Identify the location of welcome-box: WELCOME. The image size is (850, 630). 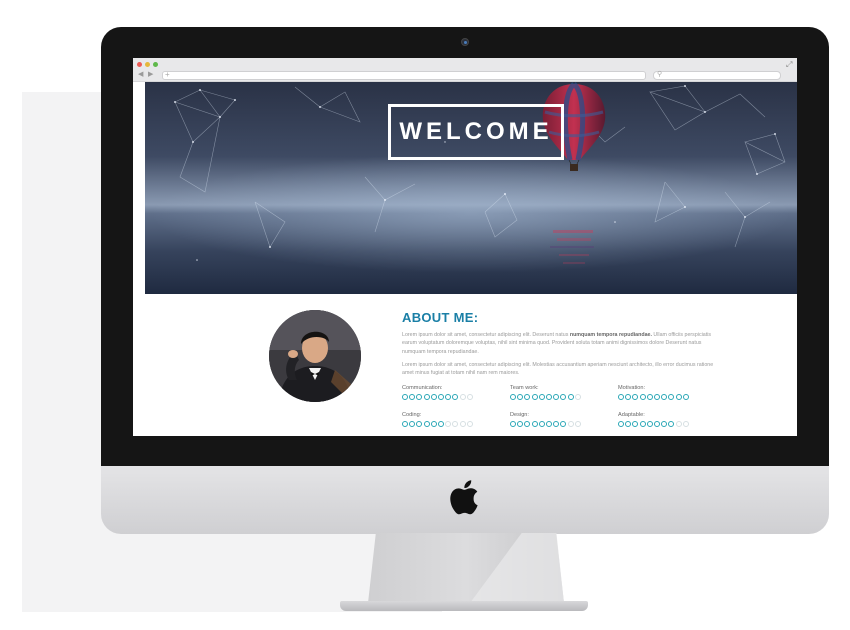
(476, 132).